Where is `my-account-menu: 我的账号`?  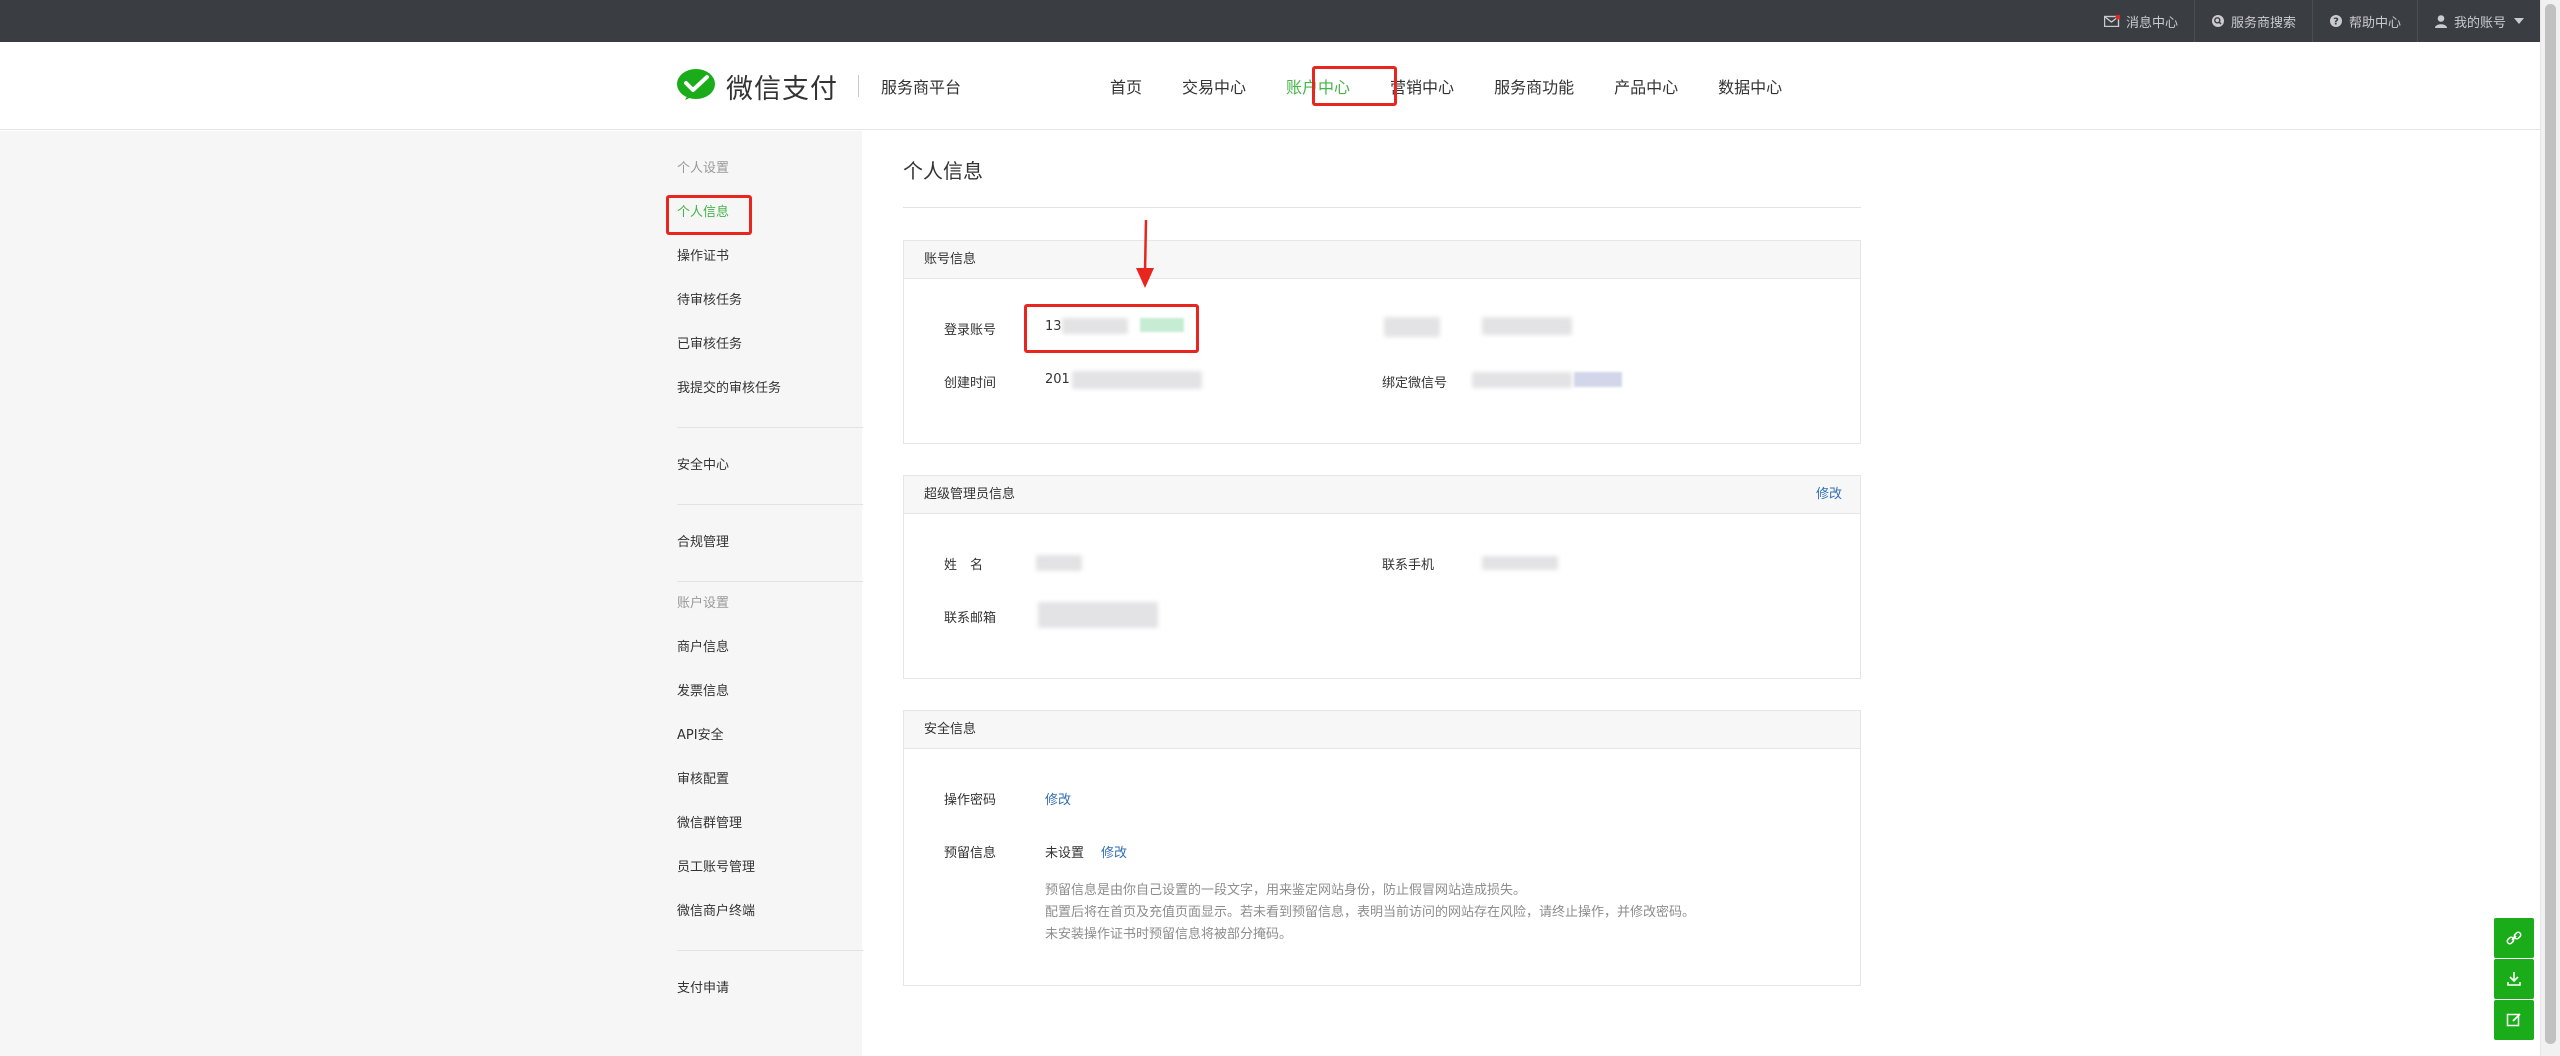 my-account-menu: 我的账号 is located at coordinates (2478, 21).